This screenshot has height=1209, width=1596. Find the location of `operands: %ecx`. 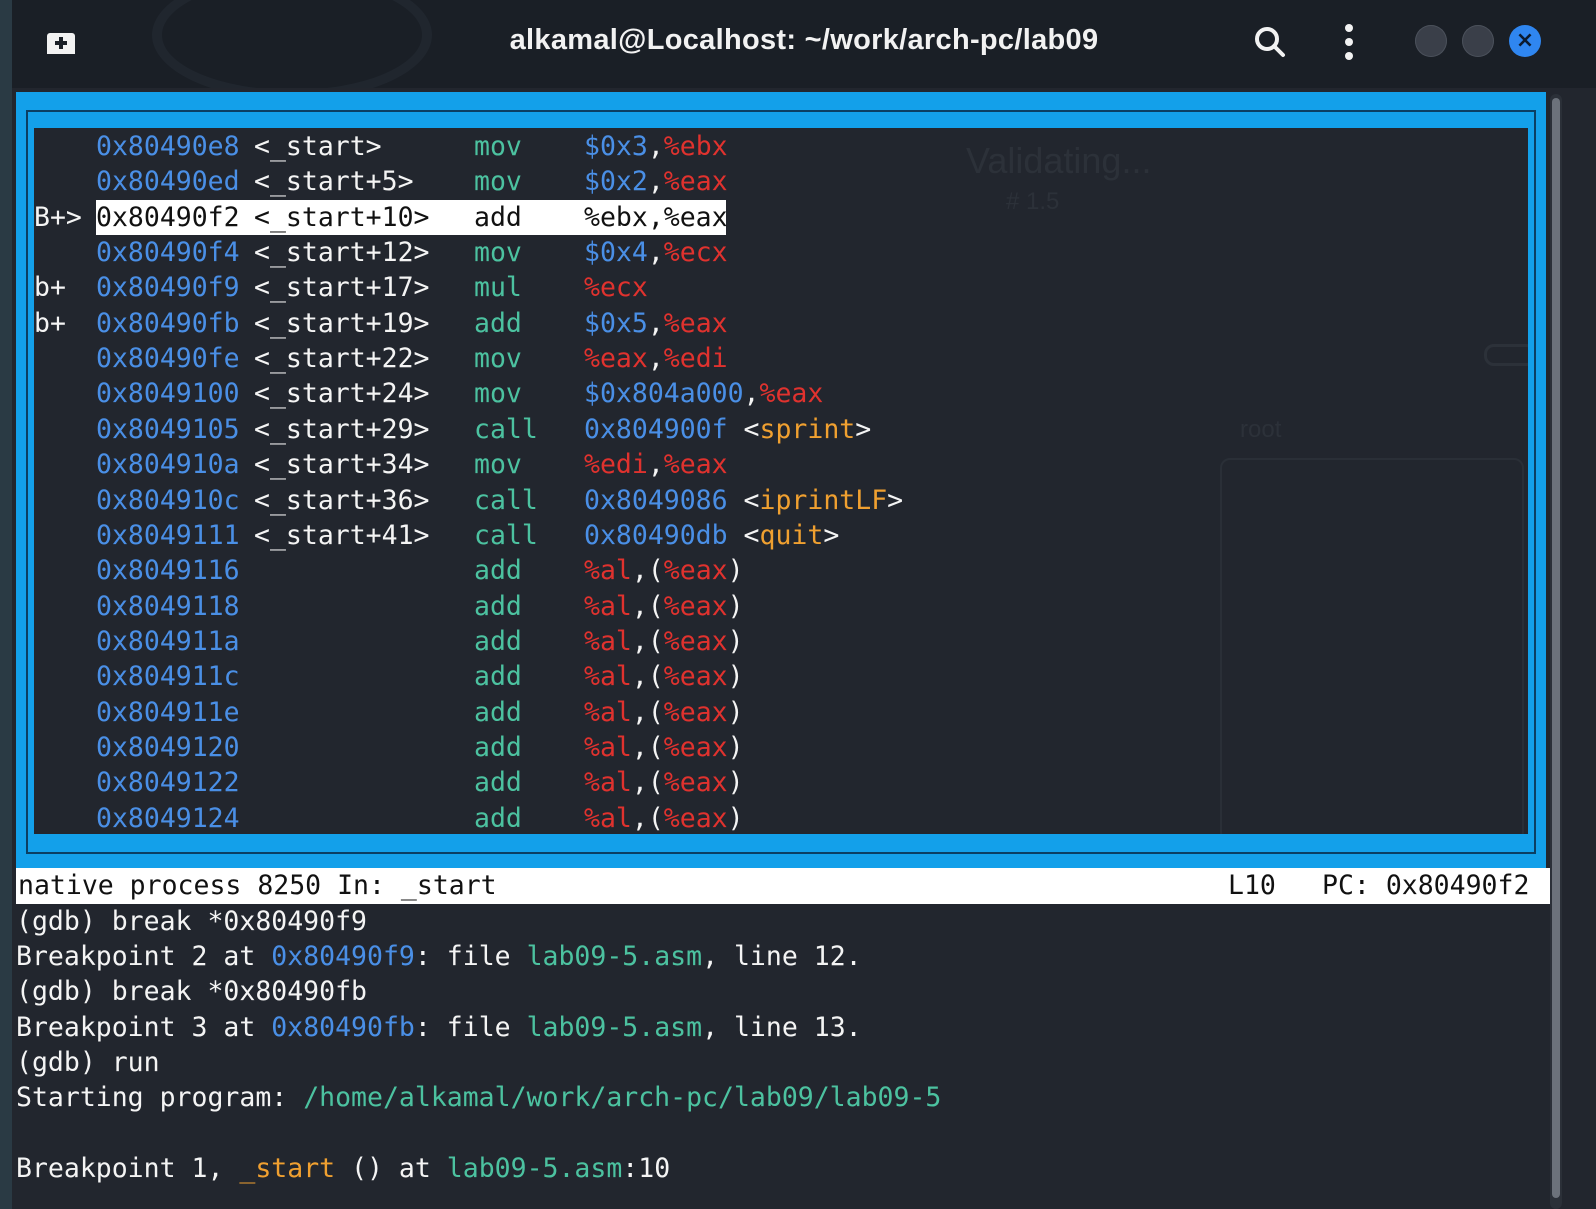

operands: %ecx is located at coordinates (616, 287).